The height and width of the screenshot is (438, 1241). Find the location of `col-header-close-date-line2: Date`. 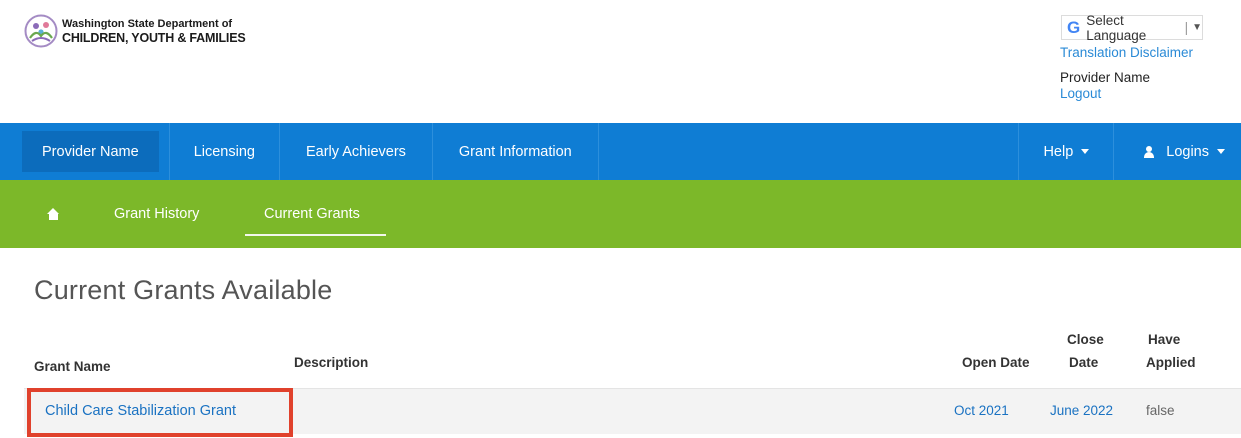

col-header-close-date-line2: Date is located at coordinates (1084, 362).